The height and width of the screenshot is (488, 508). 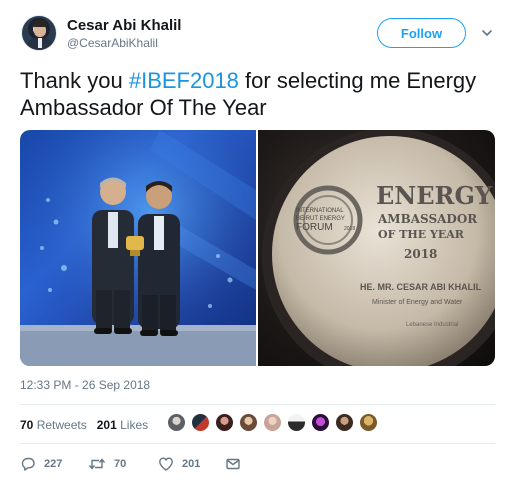 I want to click on avatar, so click(x=39, y=33).